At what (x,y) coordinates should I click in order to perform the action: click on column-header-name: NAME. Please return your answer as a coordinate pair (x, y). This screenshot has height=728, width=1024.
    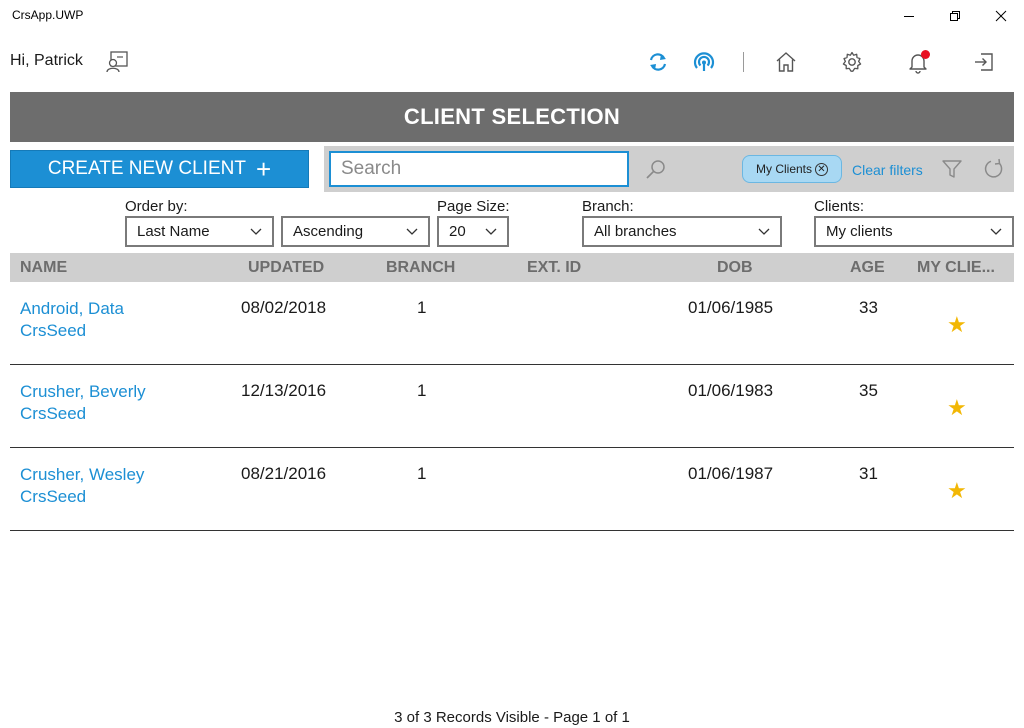
    Looking at the image, I should click on (43, 268).